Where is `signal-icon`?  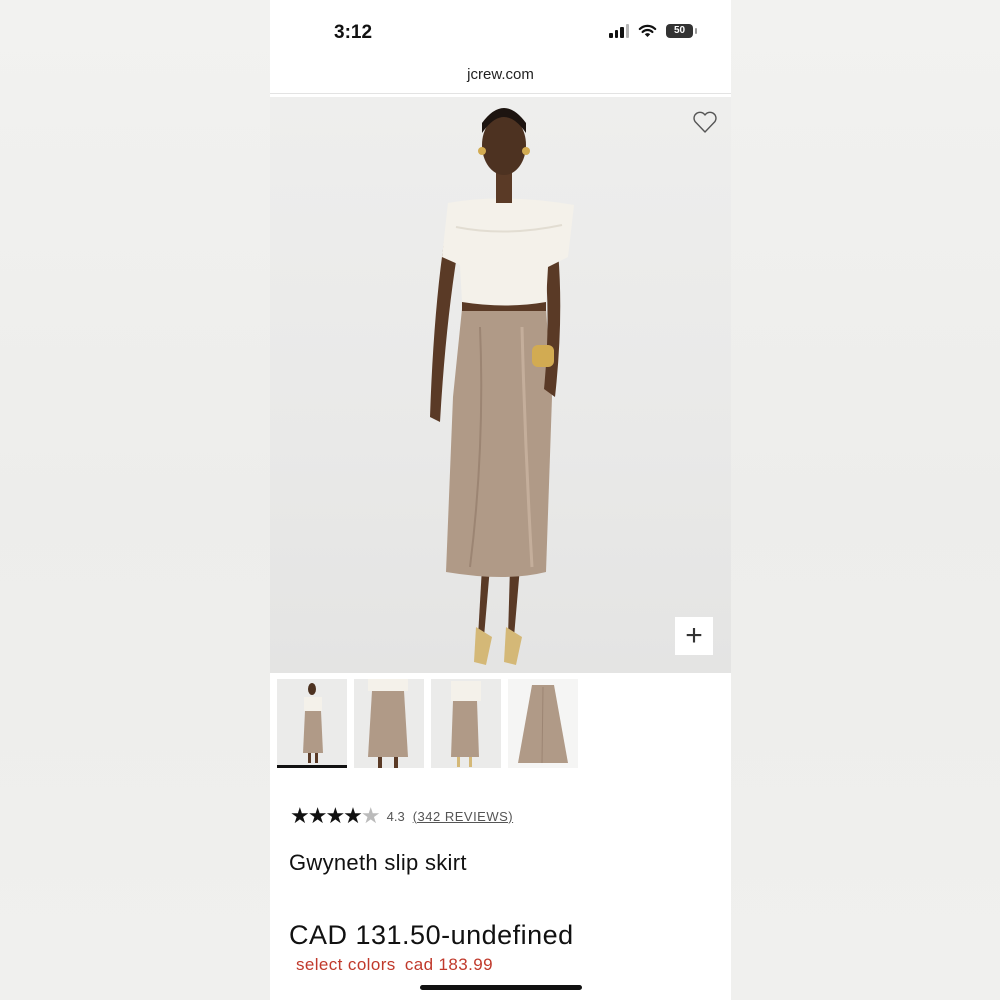 signal-icon is located at coordinates (619, 31).